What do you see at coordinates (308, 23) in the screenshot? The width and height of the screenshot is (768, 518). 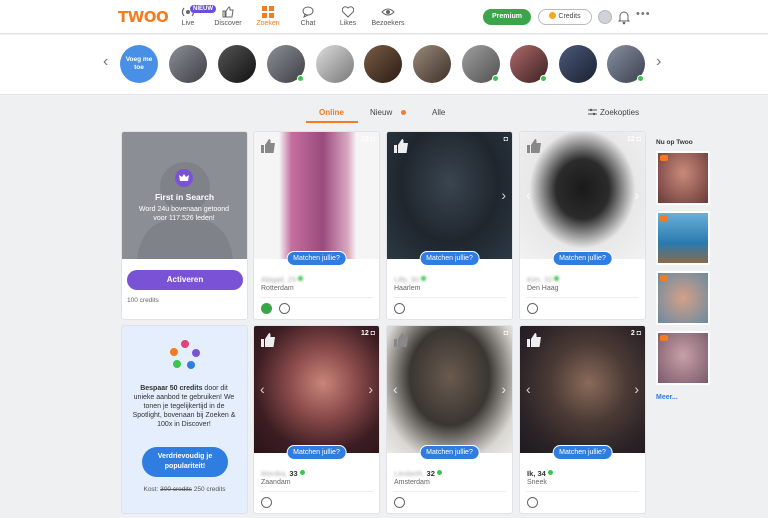 I see `nav-chat-label: Chat` at bounding box center [308, 23].